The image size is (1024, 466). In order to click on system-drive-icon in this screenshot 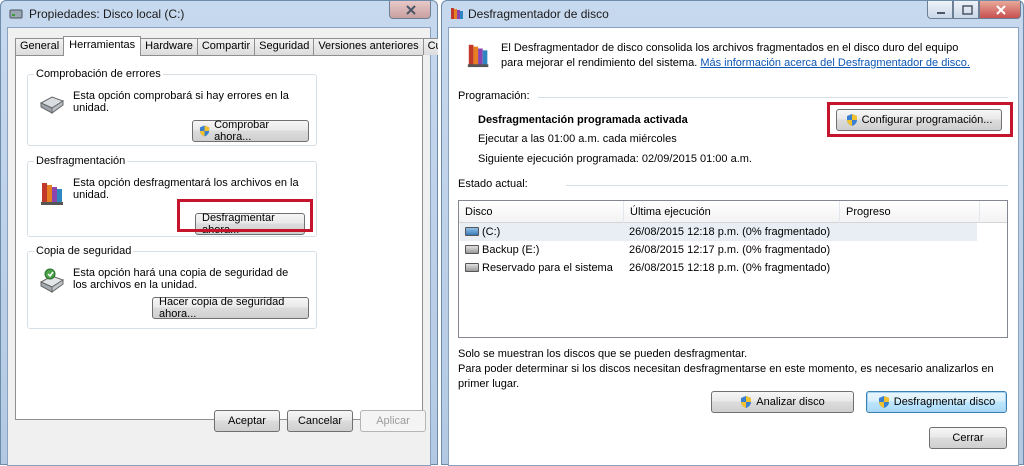, I will do `click(472, 231)`.